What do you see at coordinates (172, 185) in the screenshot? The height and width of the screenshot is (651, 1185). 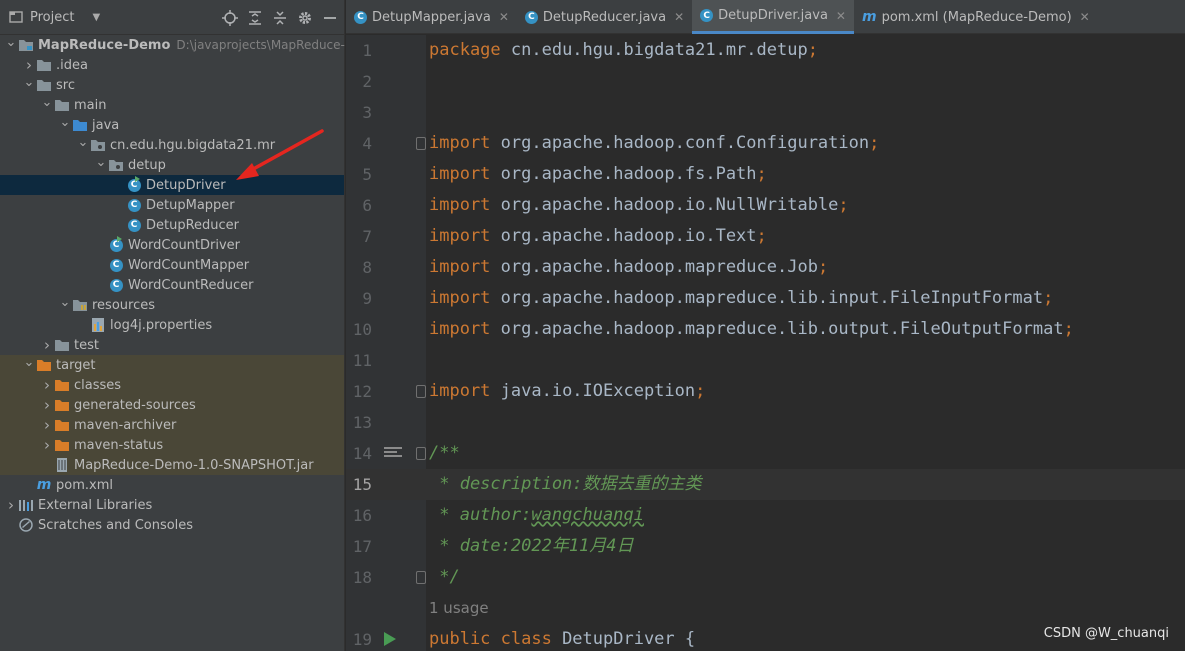 I see `tree-item-detupdriver: C DetupDriver` at bounding box center [172, 185].